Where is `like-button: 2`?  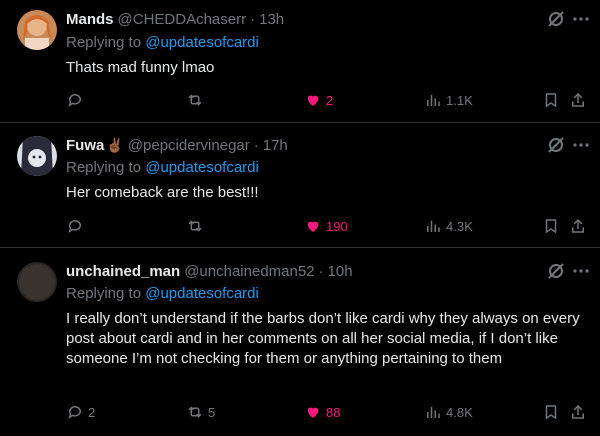 like-button: 2 is located at coordinates (318, 100).